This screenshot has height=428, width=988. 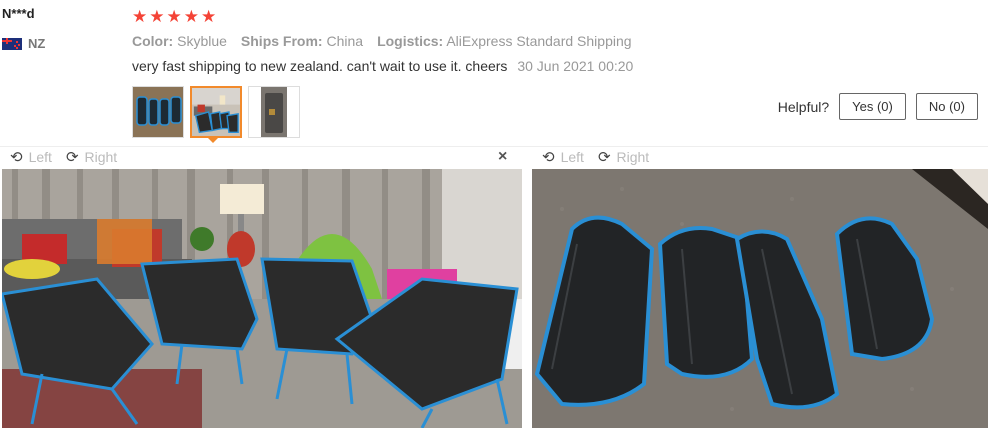 I want to click on color-label: Color:, so click(x=153, y=41).